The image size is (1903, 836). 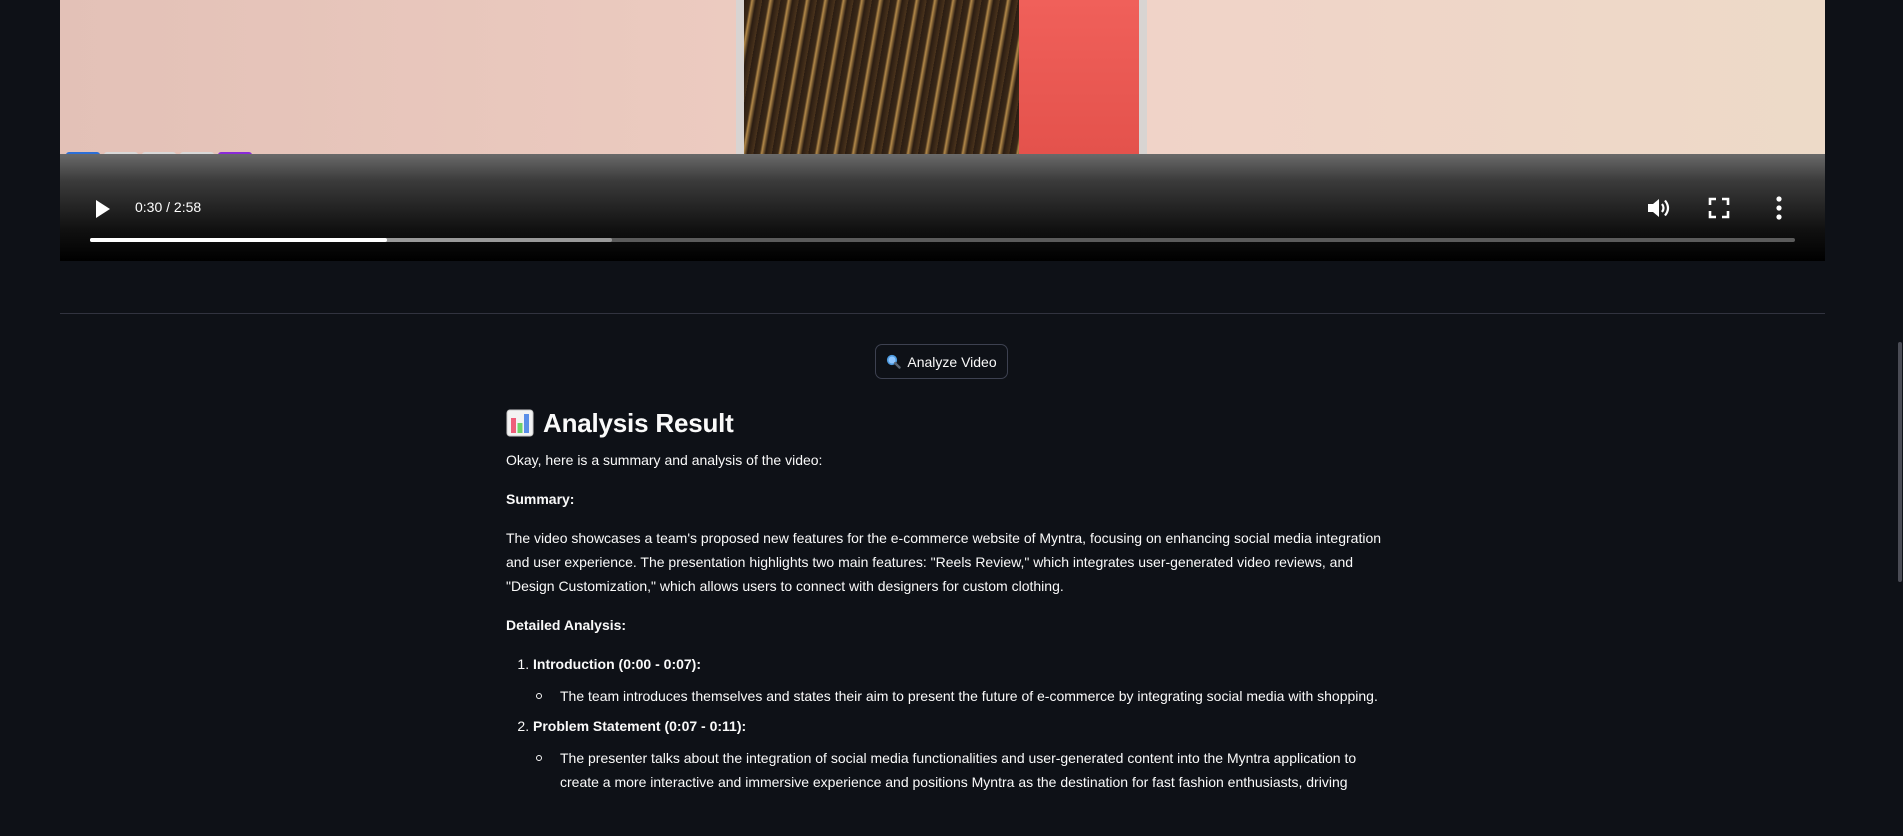 What do you see at coordinates (1079, 77) in the screenshot?
I see `video-frame-red-region` at bounding box center [1079, 77].